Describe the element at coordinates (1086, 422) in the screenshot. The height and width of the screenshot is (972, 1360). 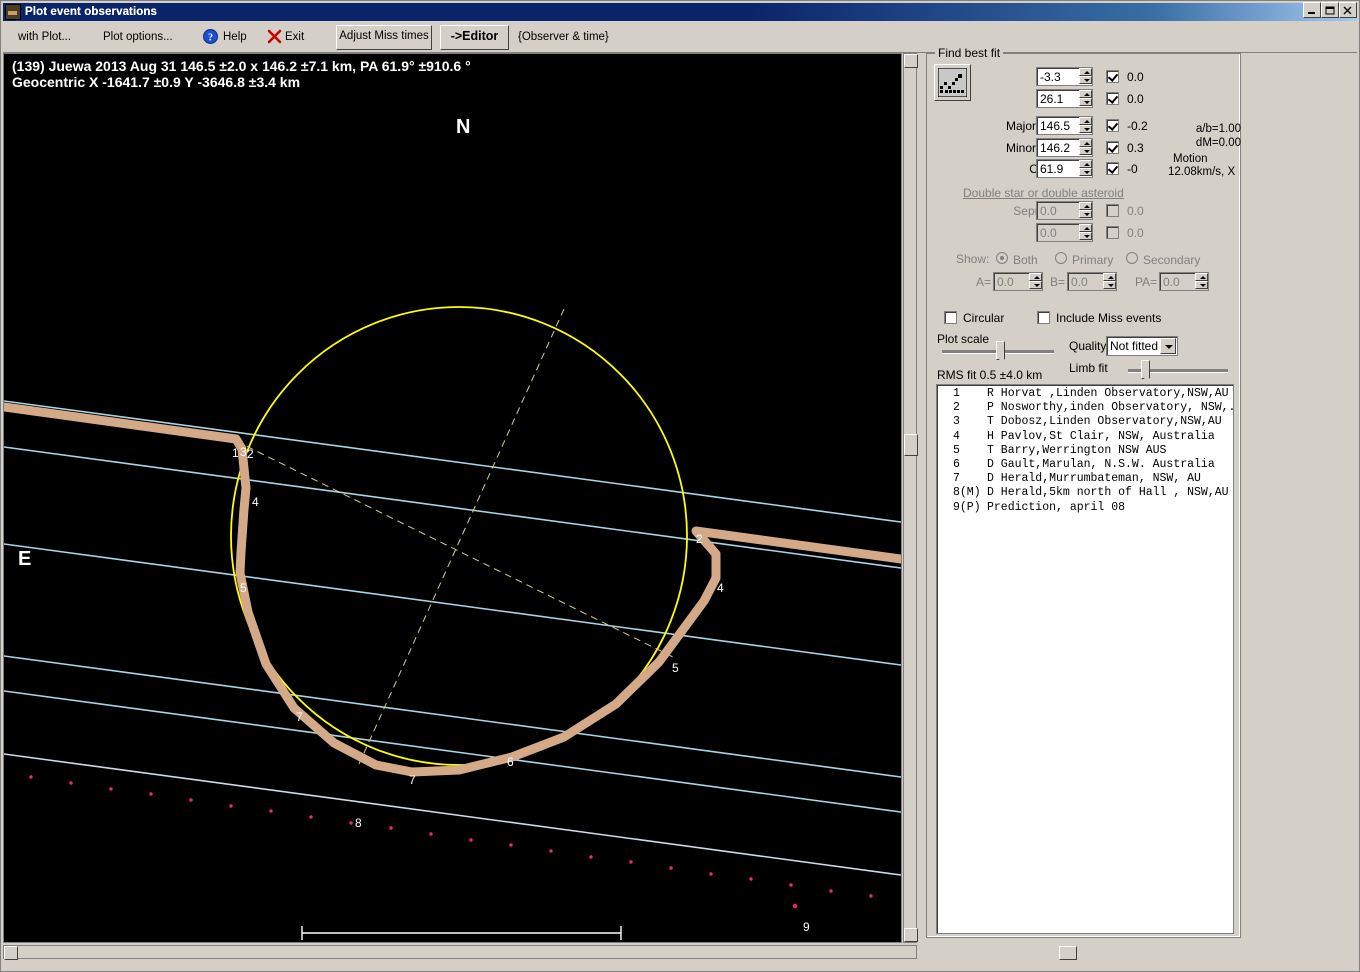
I see `observer-row: 3 T Dobosz,Linden Observatory,NSW,AU` at that location.